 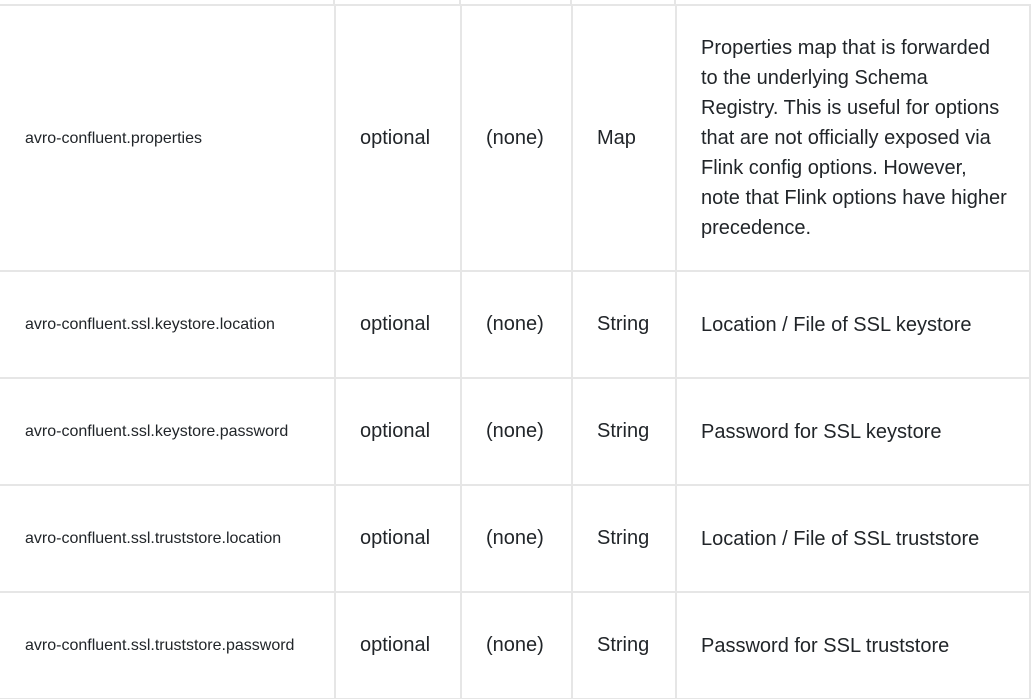 I want to click on option-key: avro-confluent.ssl.truststore.password, so click(x=160, y=645).